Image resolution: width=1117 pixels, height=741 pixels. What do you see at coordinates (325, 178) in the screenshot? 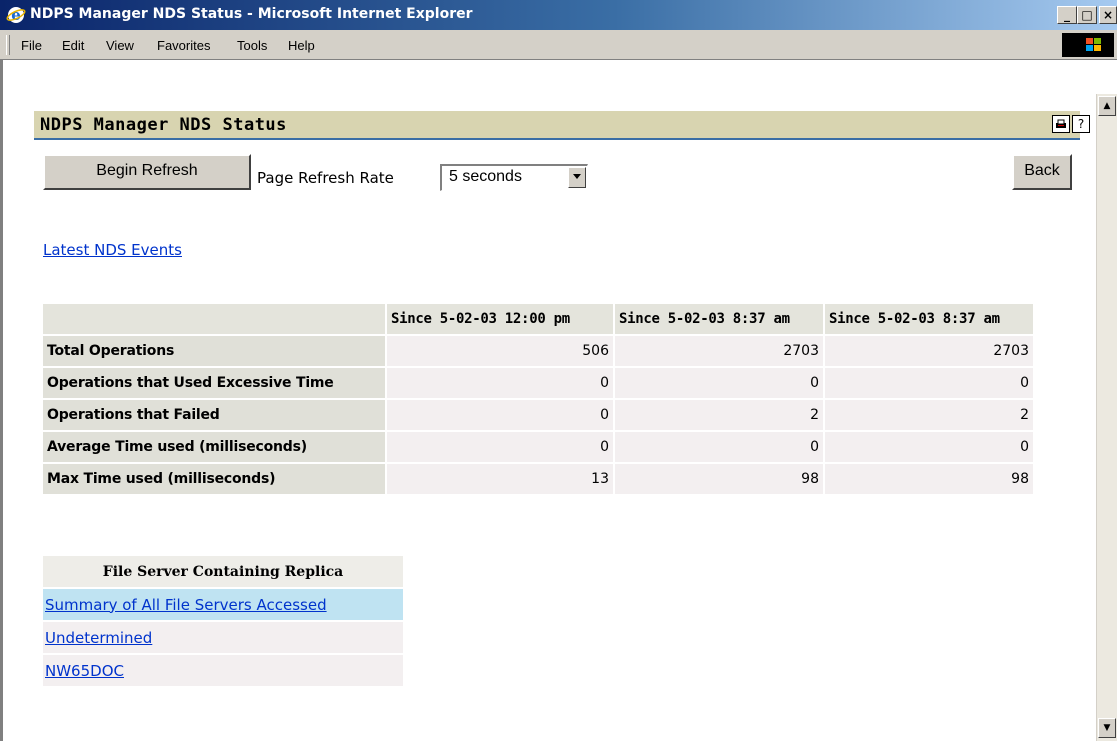
I see `refresh-rate-label: Page Refresh Rate` at bounding box center [325, 178].